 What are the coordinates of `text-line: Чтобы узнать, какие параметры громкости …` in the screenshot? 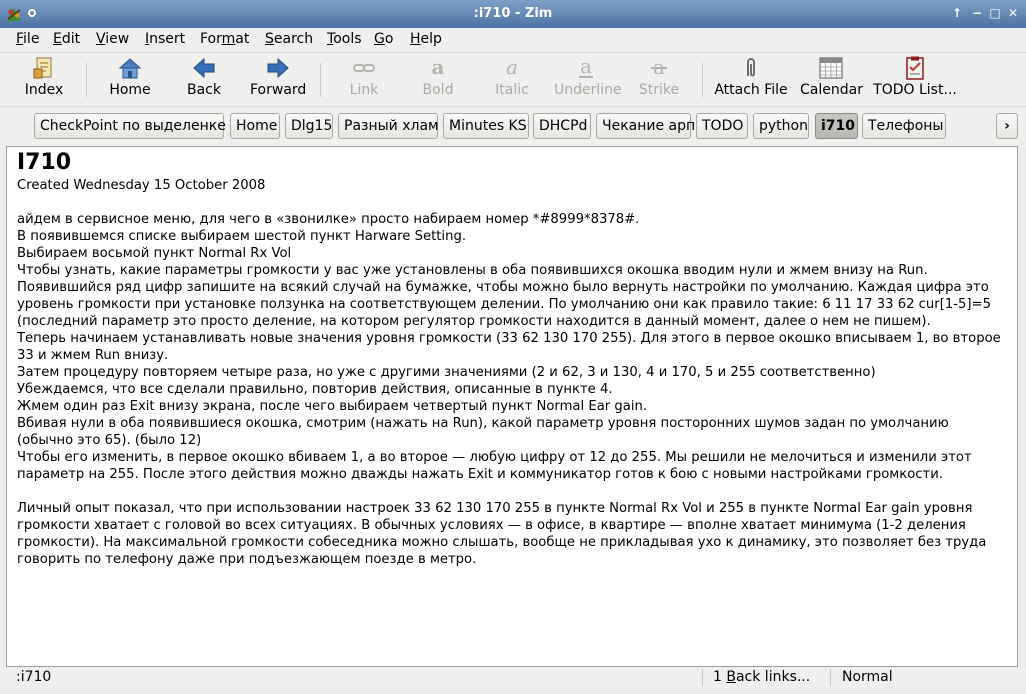 It's located at (513, 270).